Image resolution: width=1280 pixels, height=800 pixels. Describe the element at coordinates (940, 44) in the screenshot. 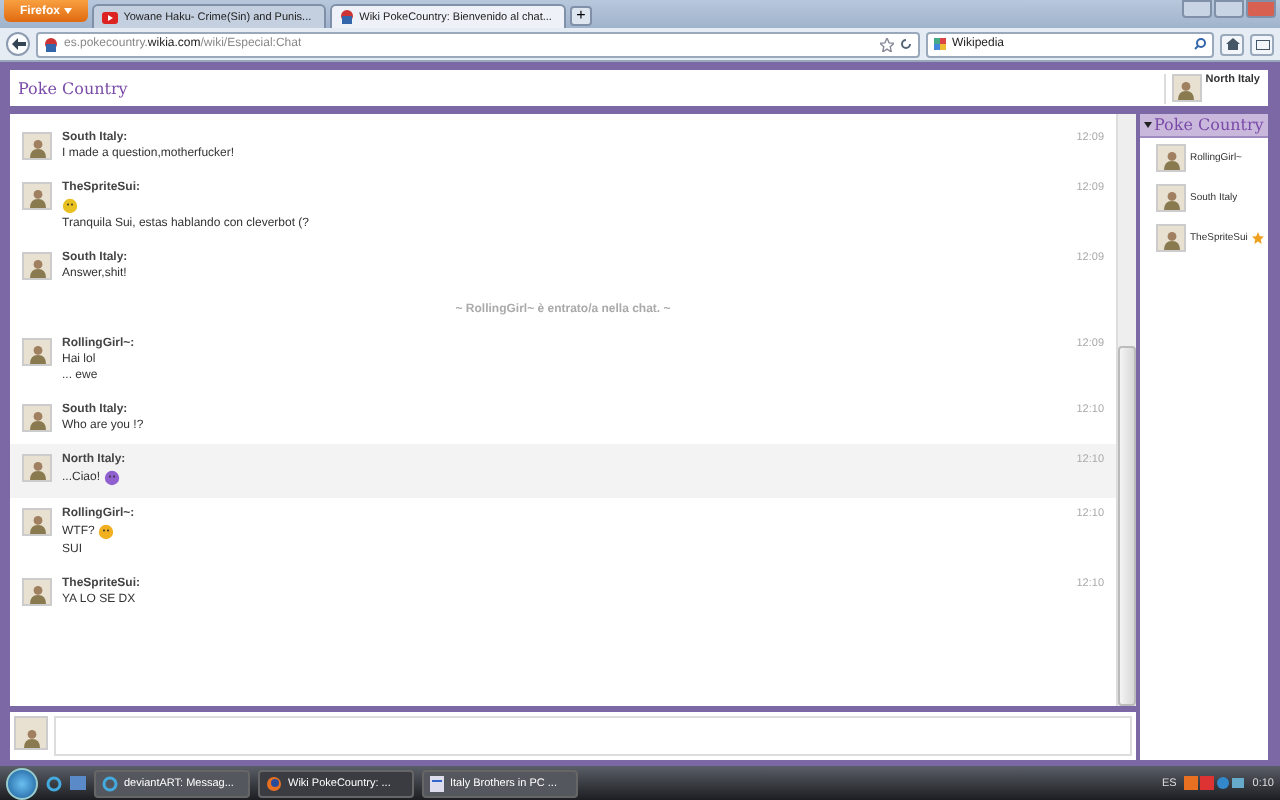

I see `search-engine-icon` at that location.